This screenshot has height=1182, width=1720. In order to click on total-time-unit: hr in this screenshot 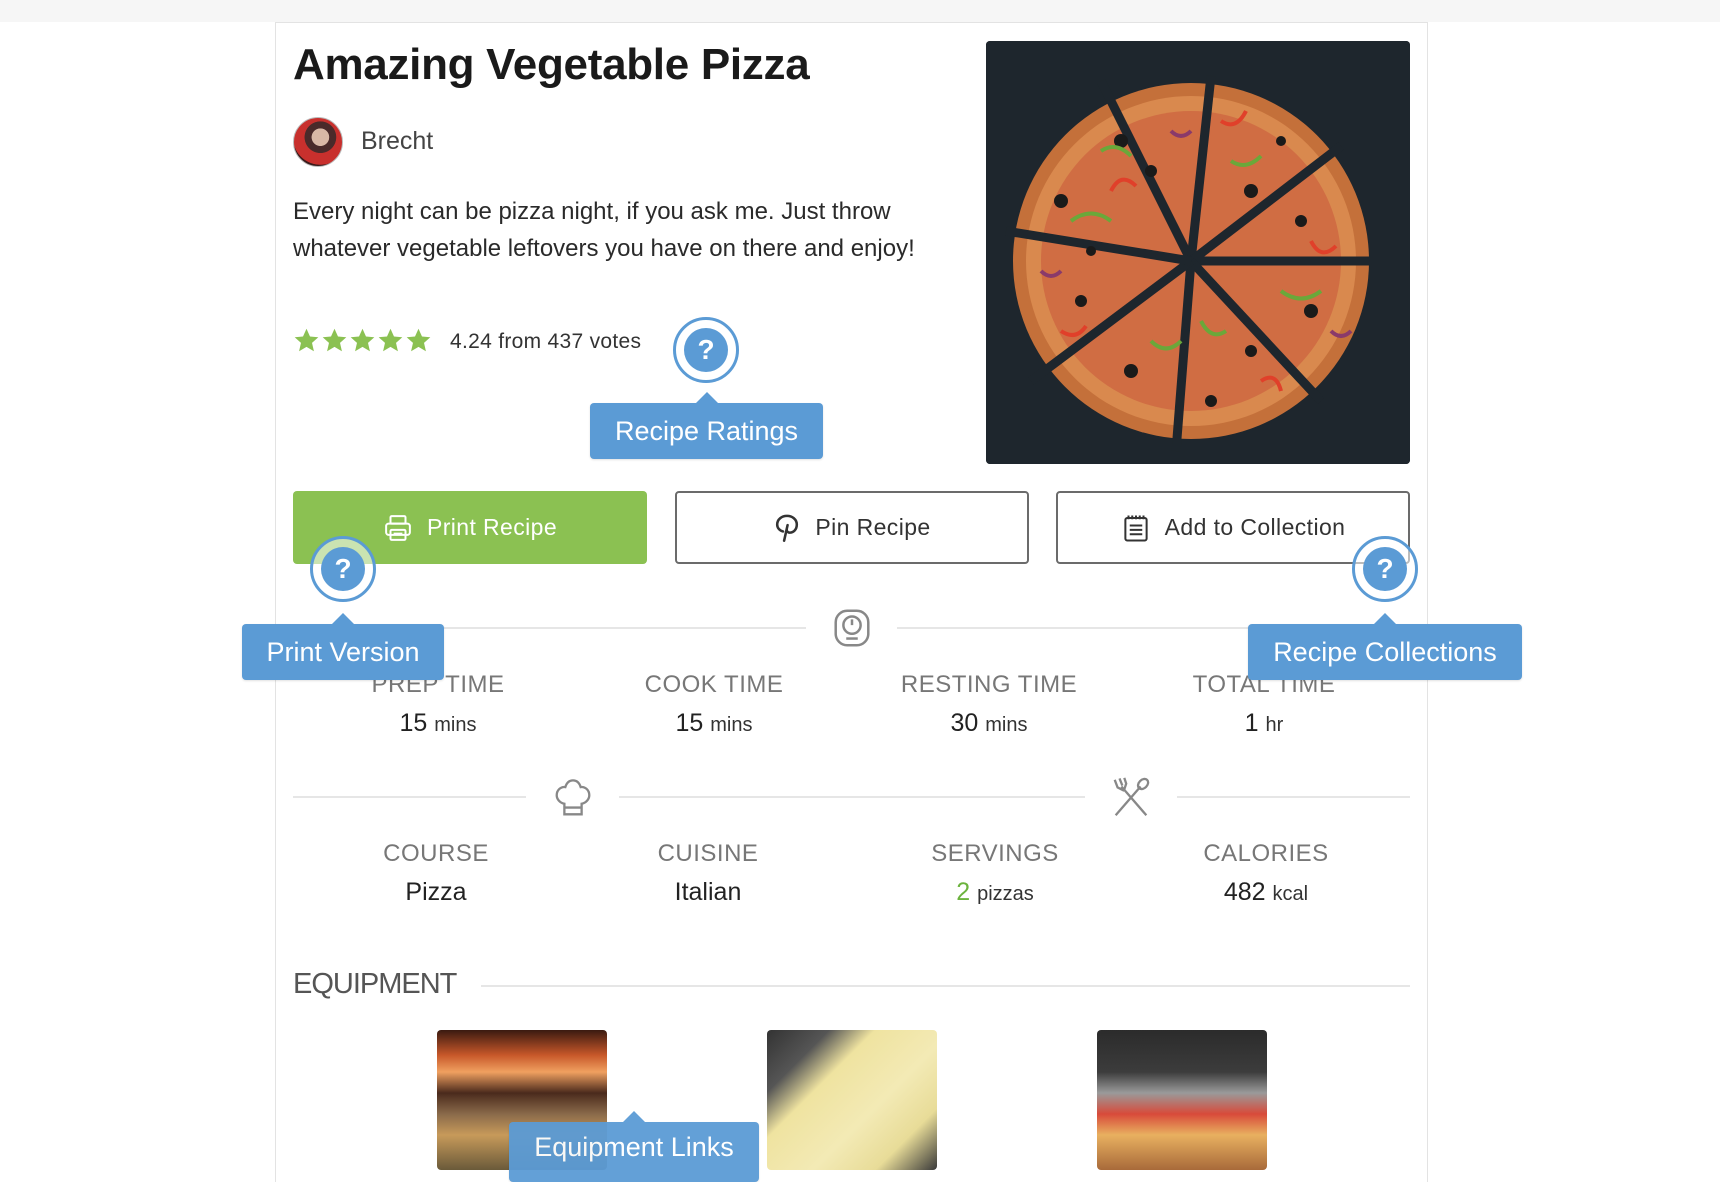, I will do `click(1274, 725)`.